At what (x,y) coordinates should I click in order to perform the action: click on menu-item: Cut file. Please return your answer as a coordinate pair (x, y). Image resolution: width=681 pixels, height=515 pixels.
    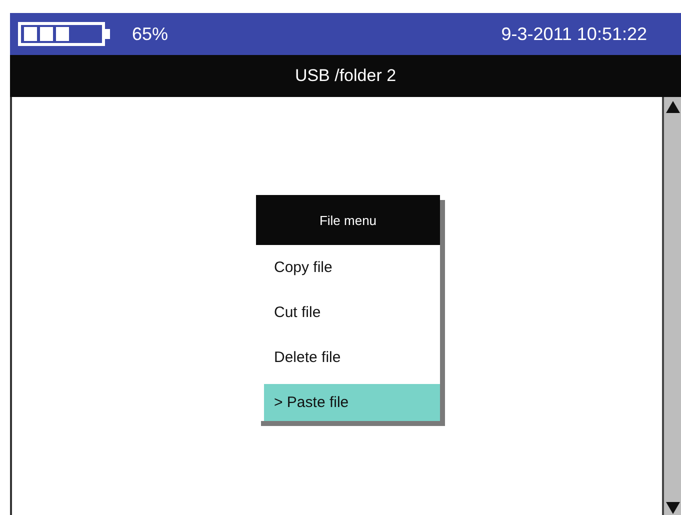
    Looking at the image, I should click on (348, 312).